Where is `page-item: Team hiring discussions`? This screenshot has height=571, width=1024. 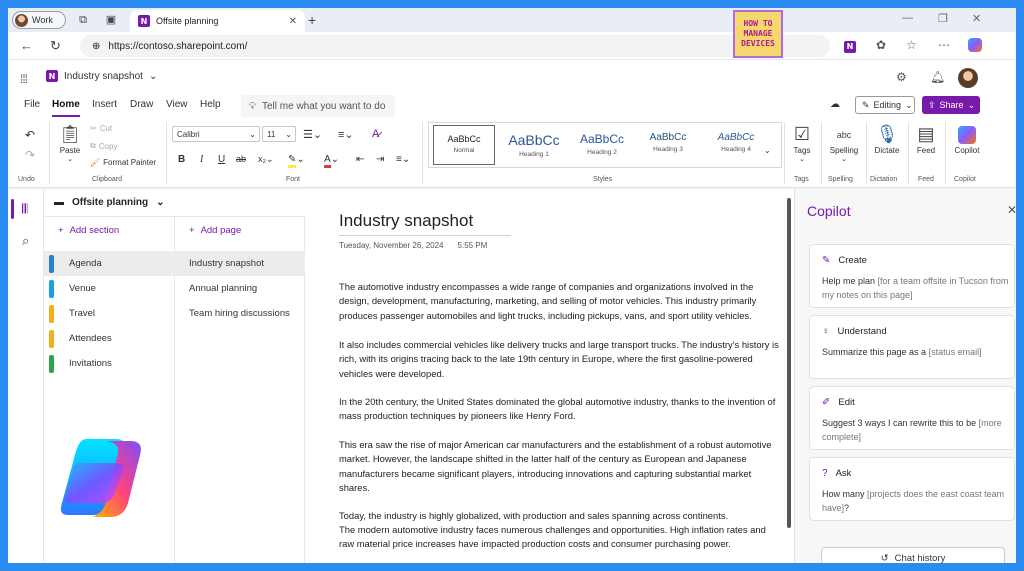
page-item: Team hiring discussions is located at coordinates (240, 313).